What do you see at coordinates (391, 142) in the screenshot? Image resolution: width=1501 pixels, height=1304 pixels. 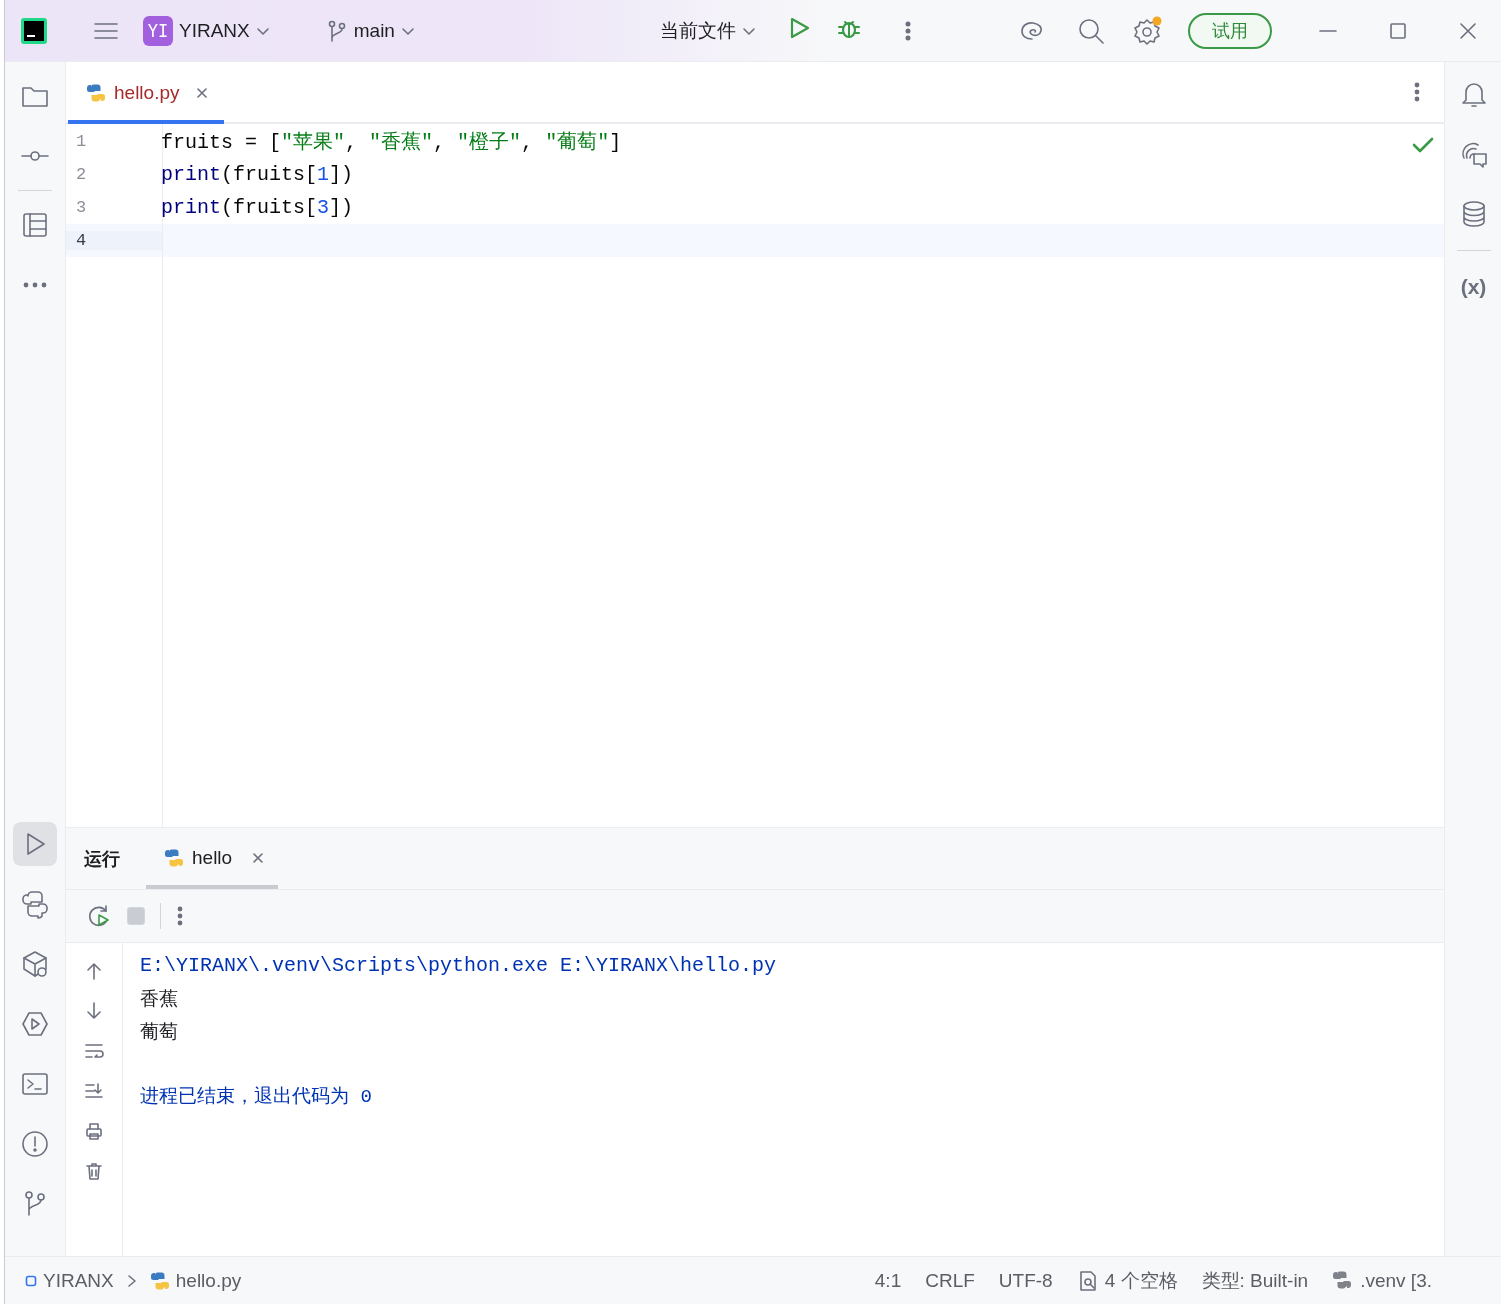 I see `code-line: fruits = ["苹果", "香蕉", "橙子", "葡萄"]` at bounding box center [391, 142].